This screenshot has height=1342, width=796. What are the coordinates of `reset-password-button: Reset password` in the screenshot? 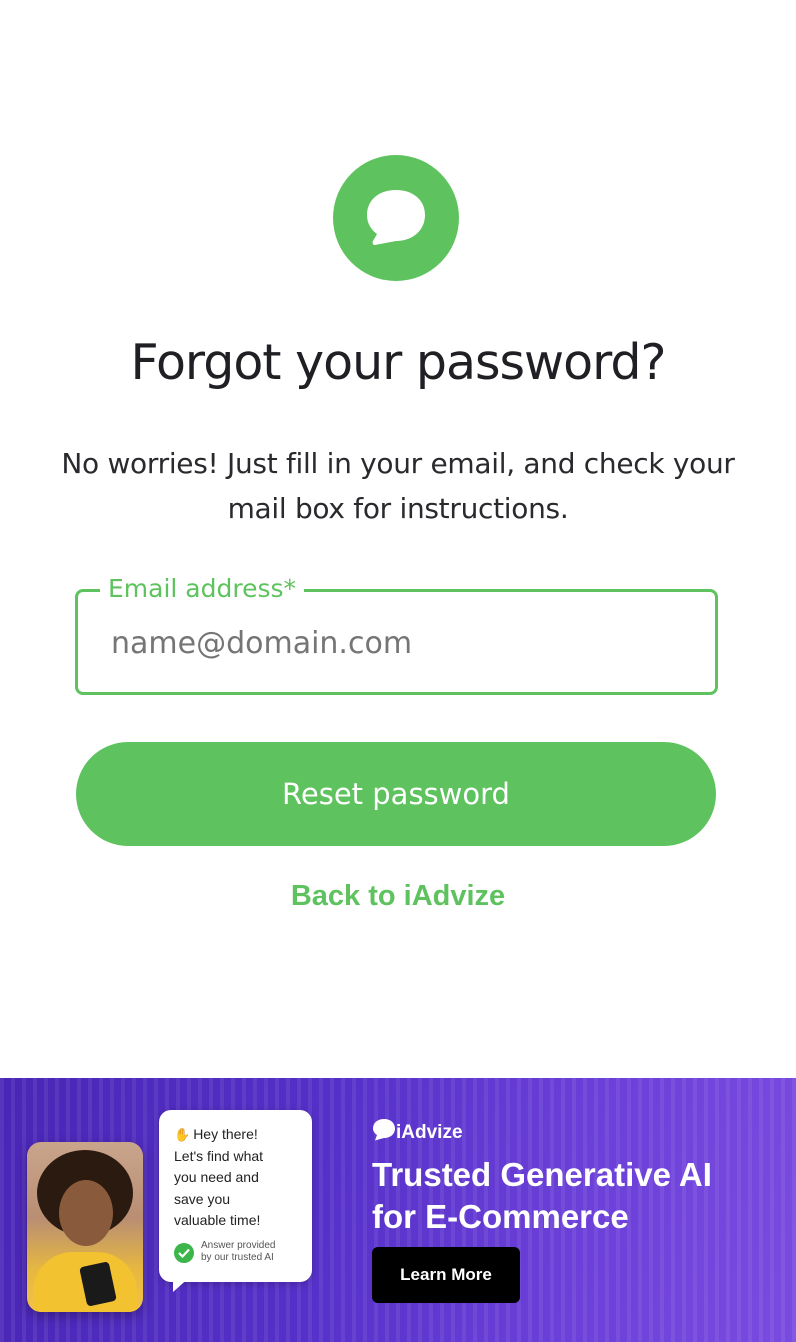 It's located at (396, 794).